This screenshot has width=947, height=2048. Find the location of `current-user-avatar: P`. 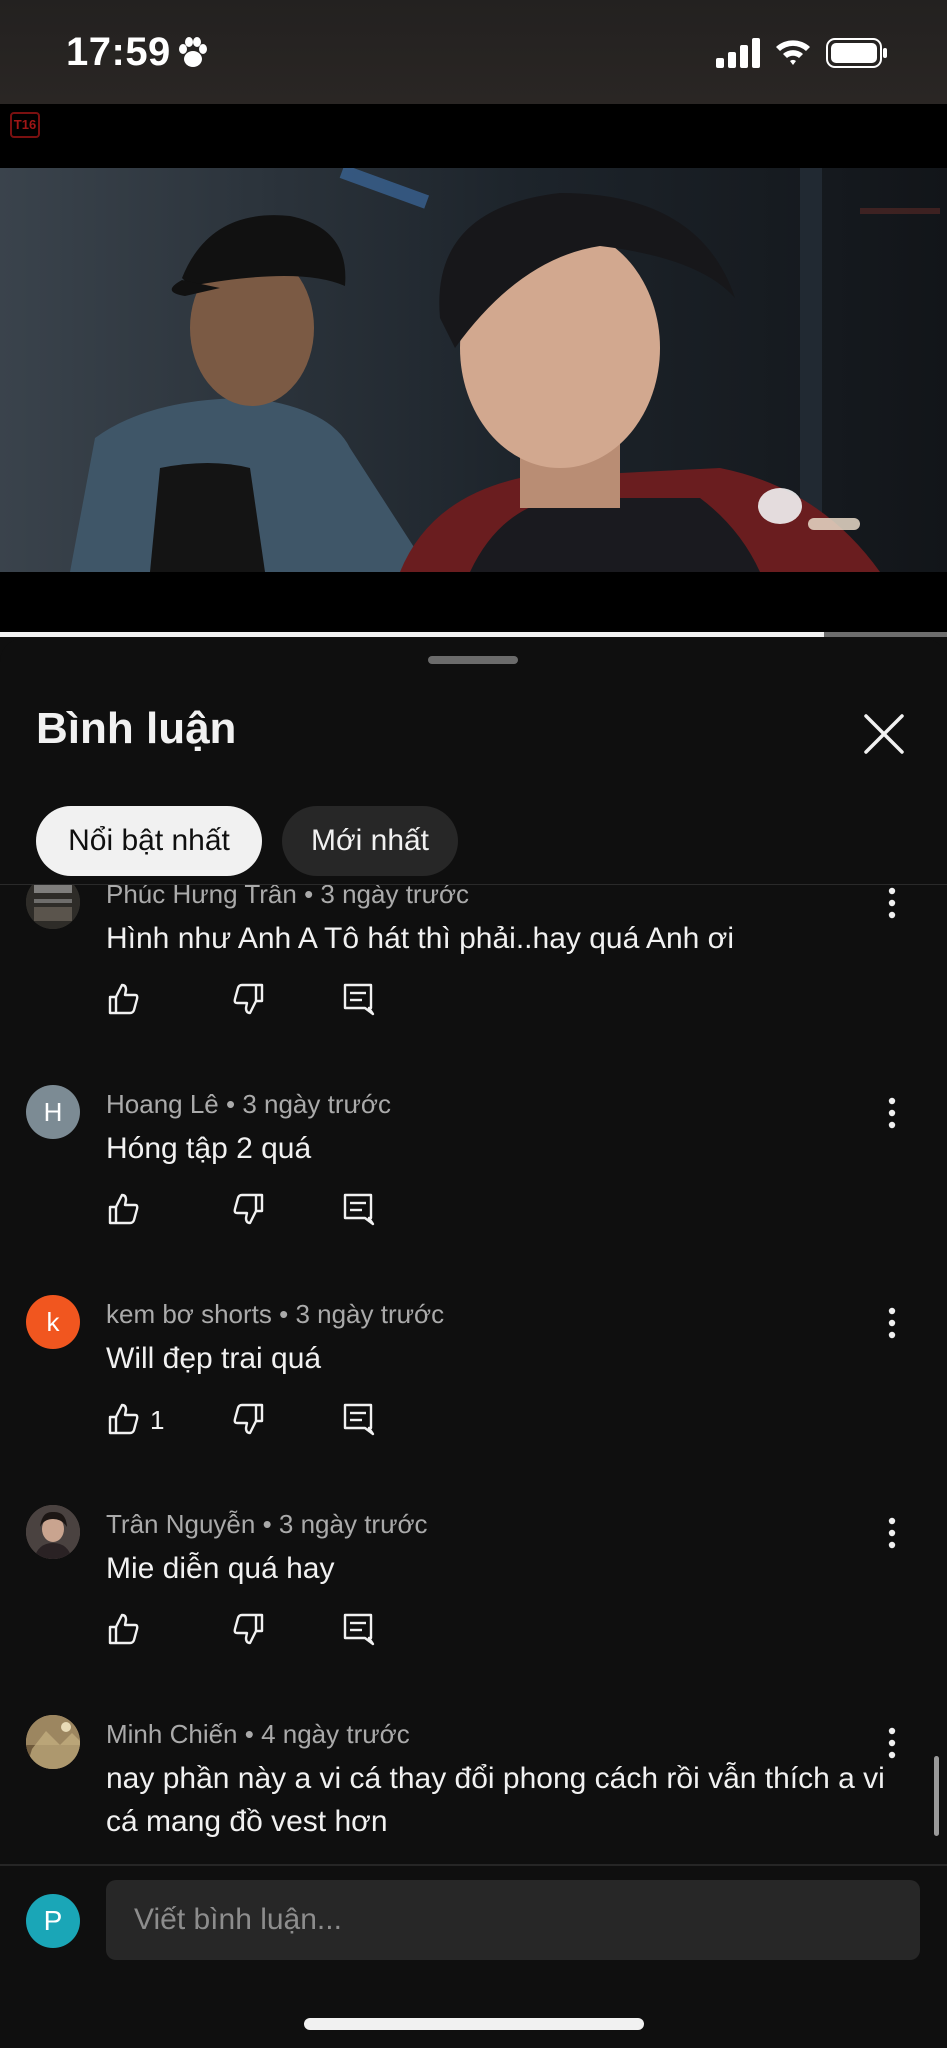

current-user-avatar: P is located at coordinates (53, 1921).